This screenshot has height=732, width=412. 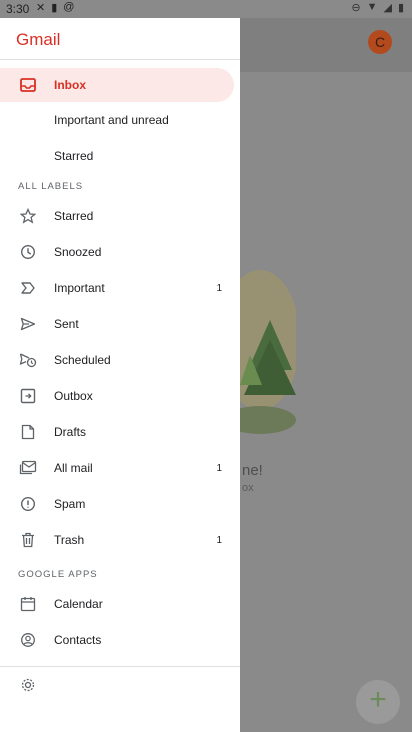 I want to click on drawer-item-outbox: Outbox, so click(x=120, y=396).